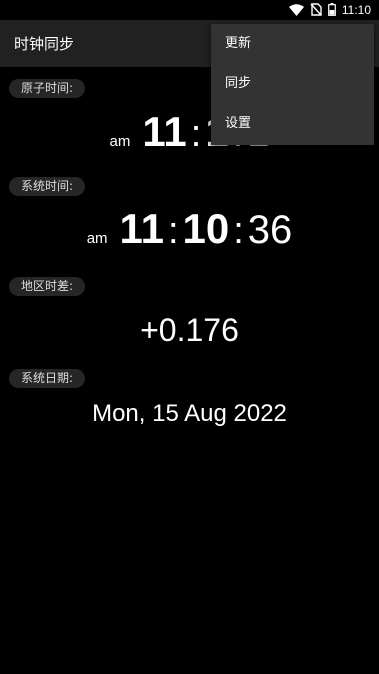  Describe the element at coordinates (189, 10) in the screenshot. I see `status-bar: 11:10` at that location.